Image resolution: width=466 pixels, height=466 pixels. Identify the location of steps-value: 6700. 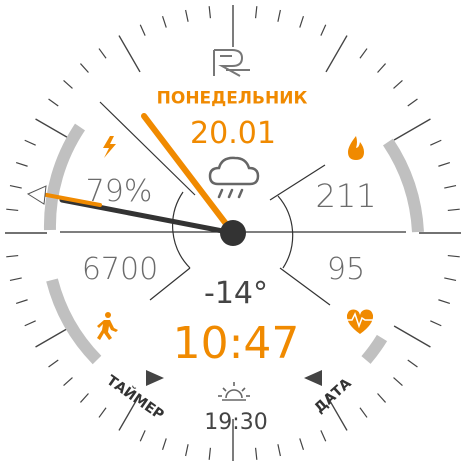
(120, 269).